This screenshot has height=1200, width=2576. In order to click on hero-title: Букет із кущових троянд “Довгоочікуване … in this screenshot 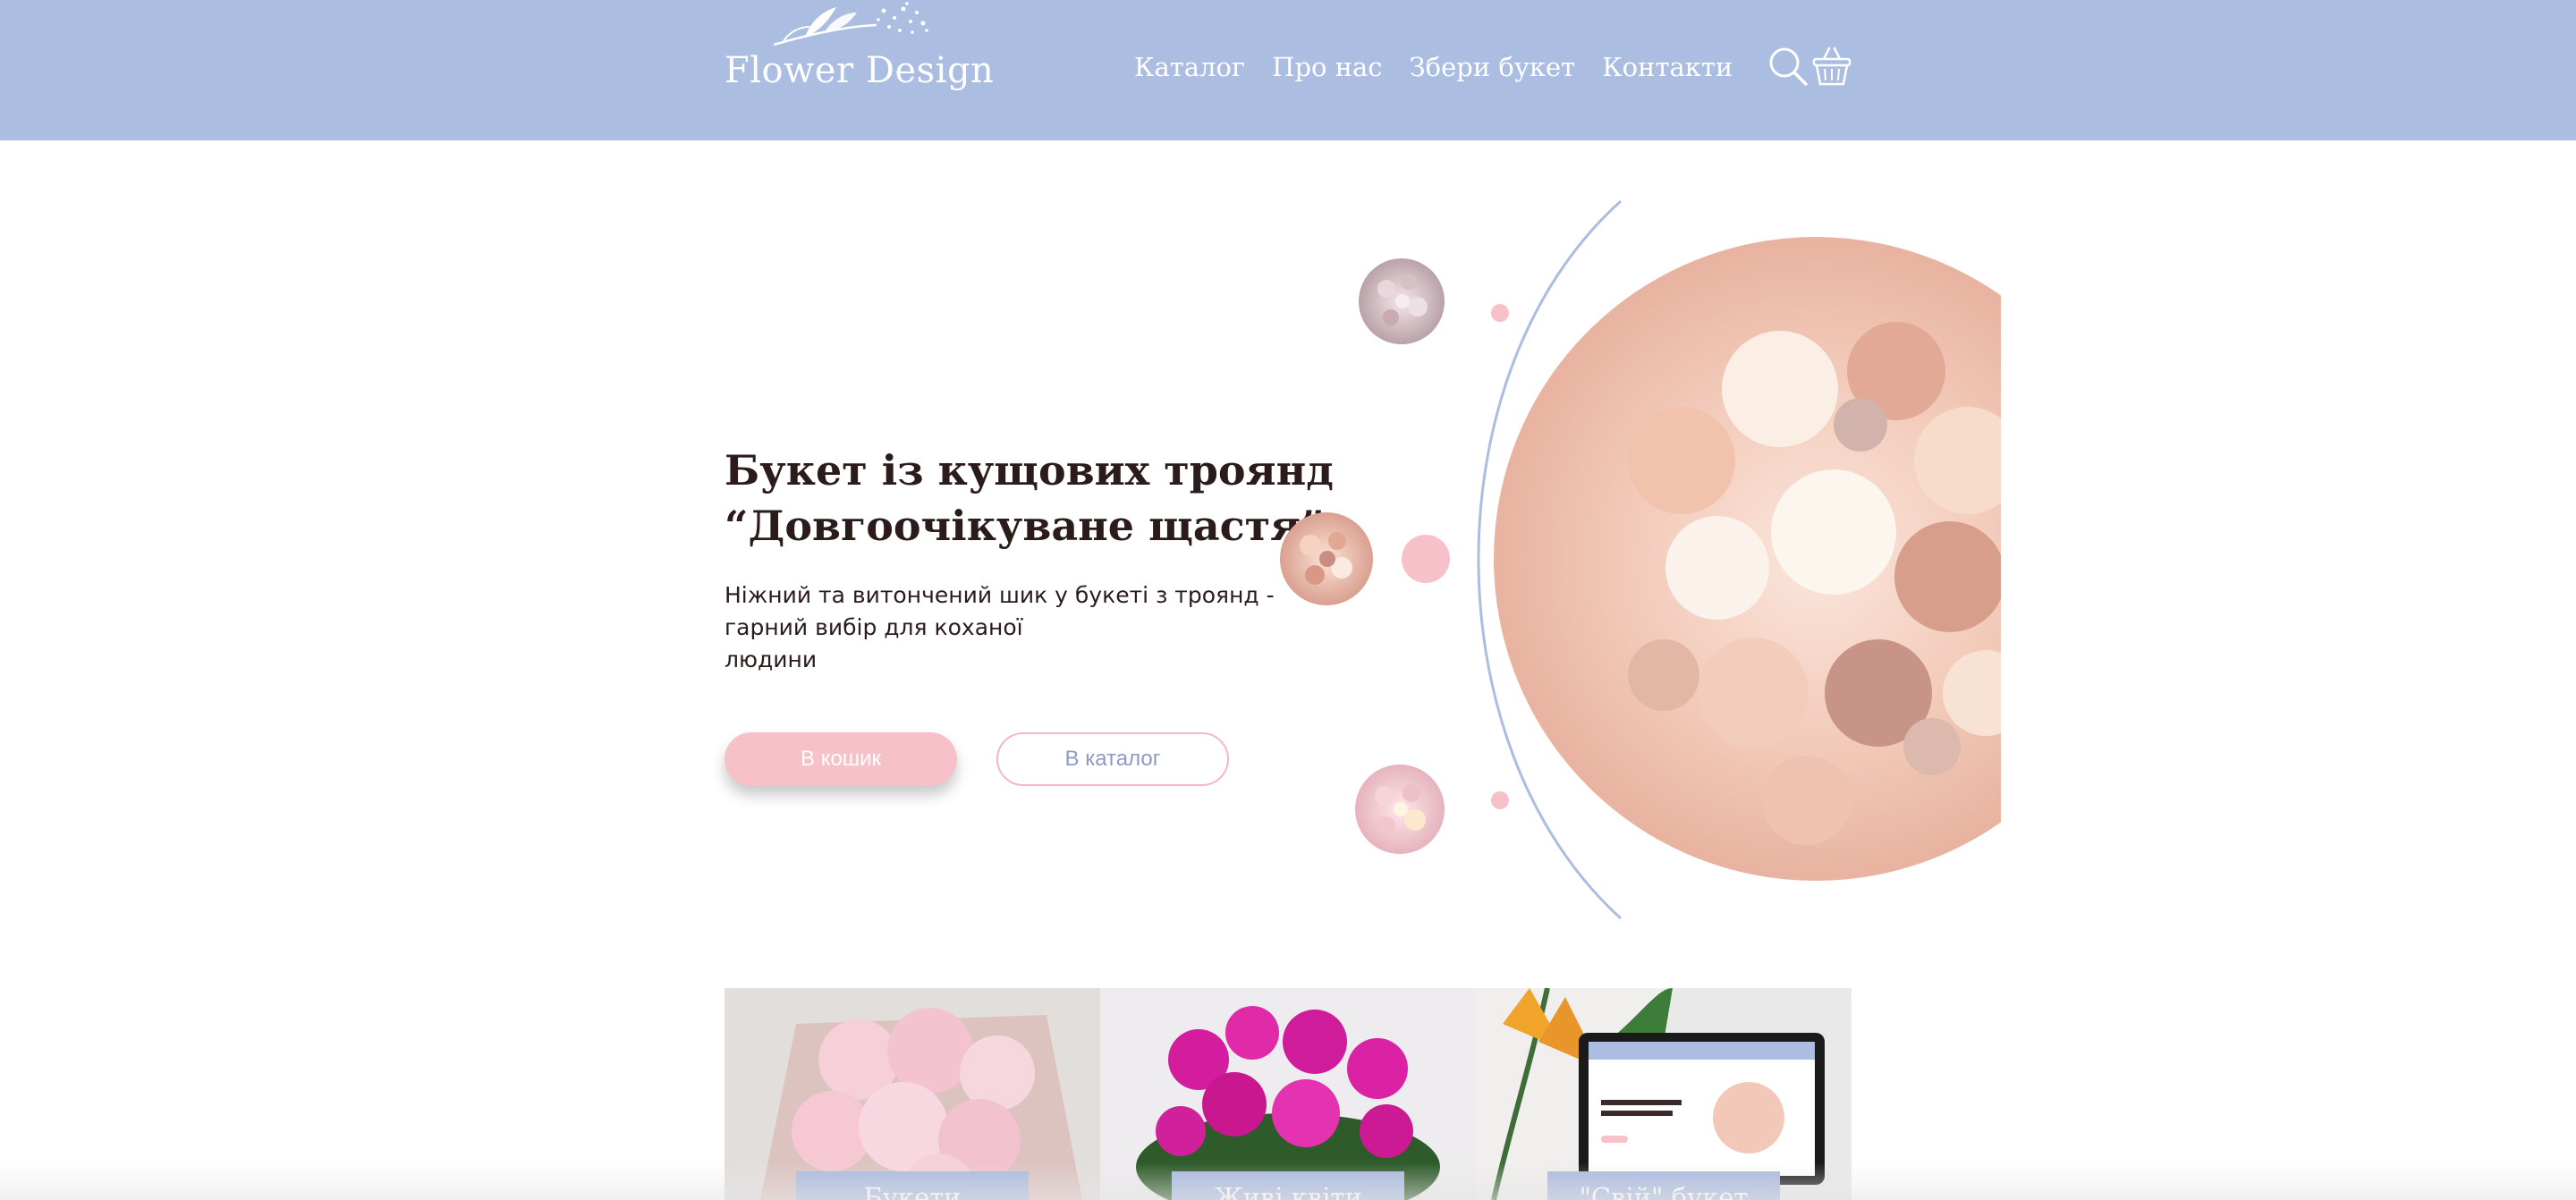, I will do `click(1029, 499)`.